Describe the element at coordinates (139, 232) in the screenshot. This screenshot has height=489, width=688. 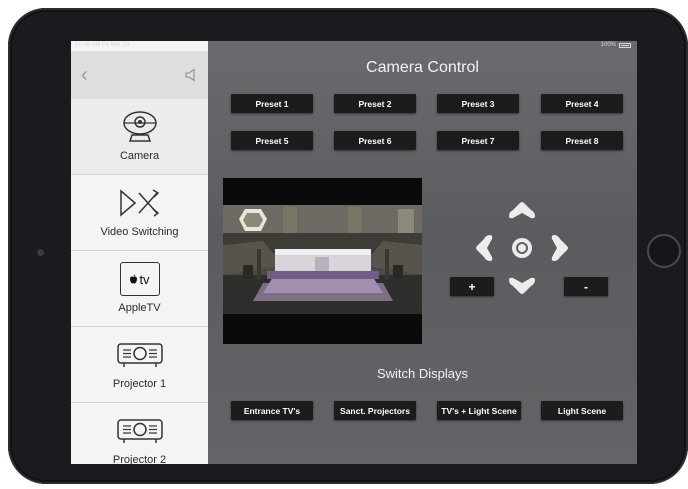
I see `sidebar-item-label: Video Switching` at that location.